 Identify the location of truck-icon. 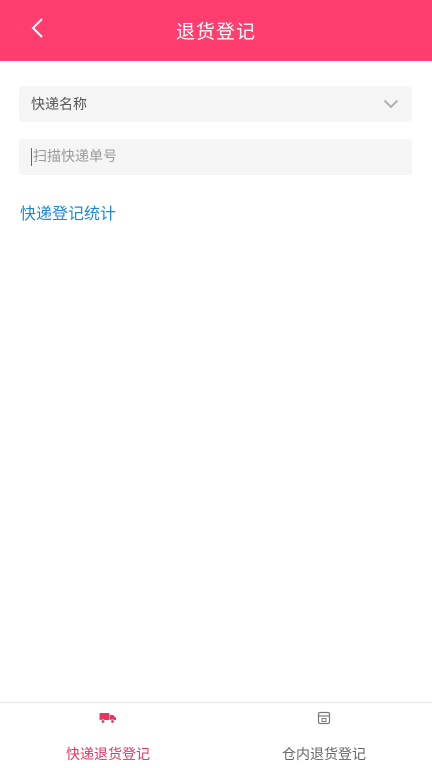
(108, 718).